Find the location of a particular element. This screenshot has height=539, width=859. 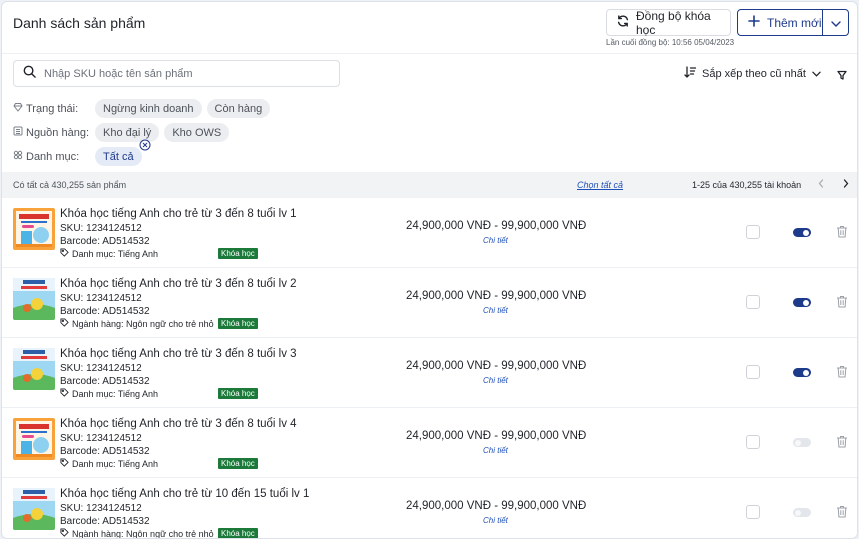

chip-ows-warehouse: Kho OWS is located at coordinates (197, 132).